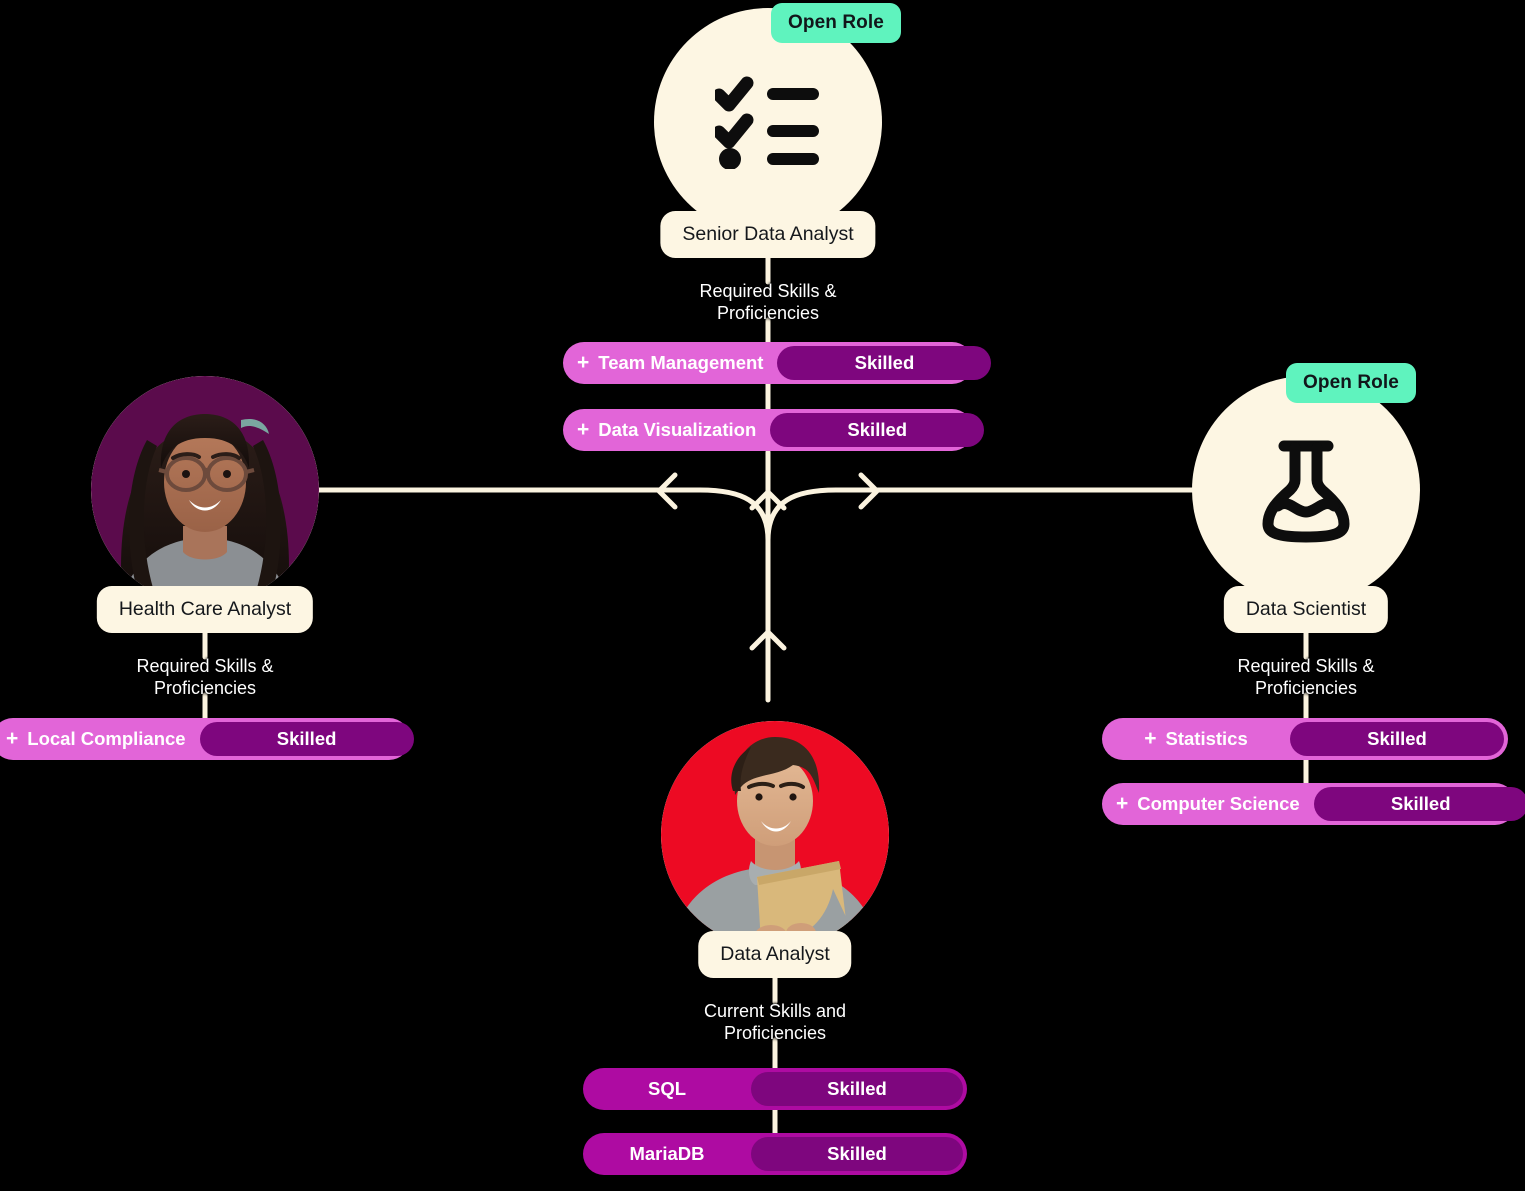 This screenshot has height=1191, width=1525. What do you see at coordinates (1208, 803) in the screenshot?
I see `skill-name: + Computer Science` at bounding box center [1208, 803].